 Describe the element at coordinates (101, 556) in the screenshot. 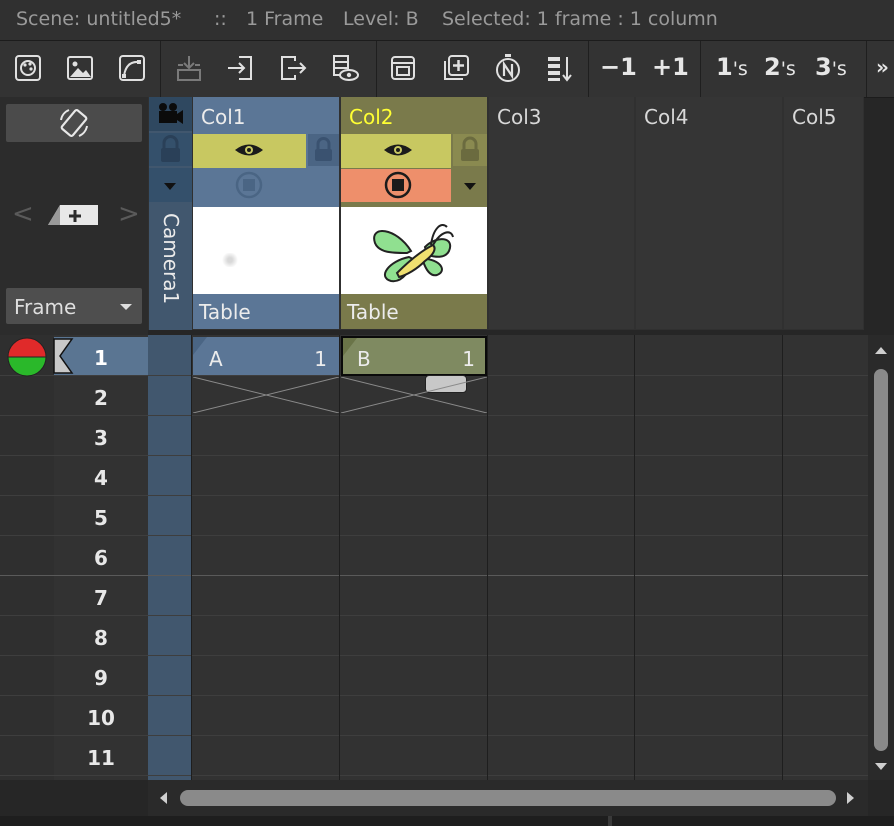

I see `row-number: 6` at that location.